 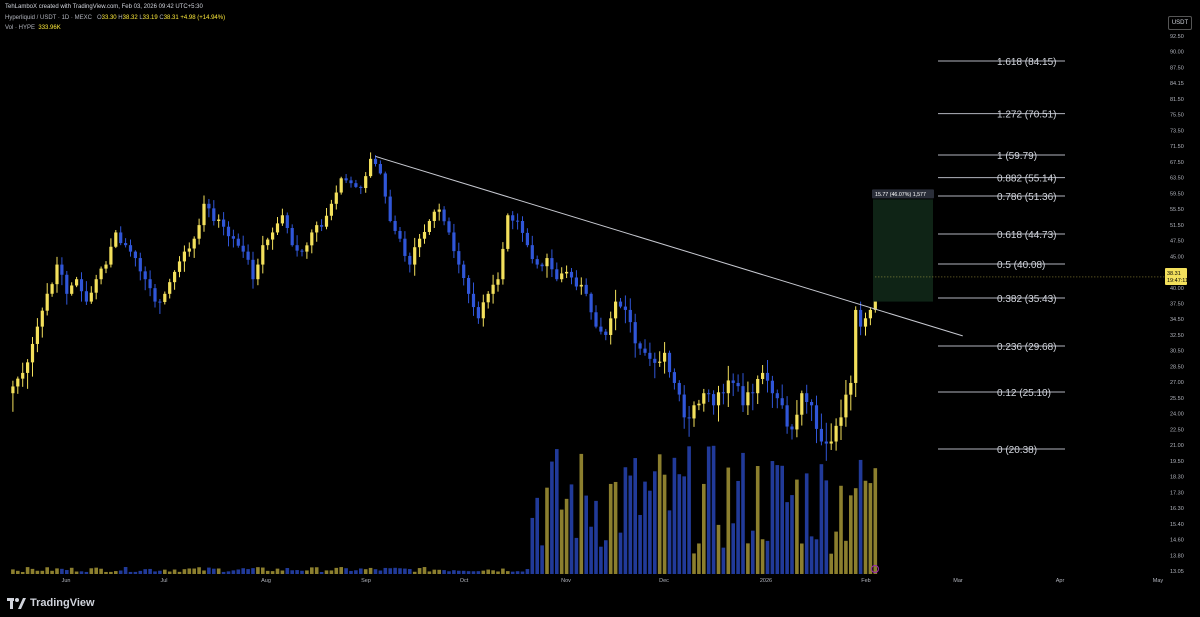 What do you see at coordinates (109, 18) in the screenshot?
I see `ohlc-open: 33.30` at bounding box center [109, 18].